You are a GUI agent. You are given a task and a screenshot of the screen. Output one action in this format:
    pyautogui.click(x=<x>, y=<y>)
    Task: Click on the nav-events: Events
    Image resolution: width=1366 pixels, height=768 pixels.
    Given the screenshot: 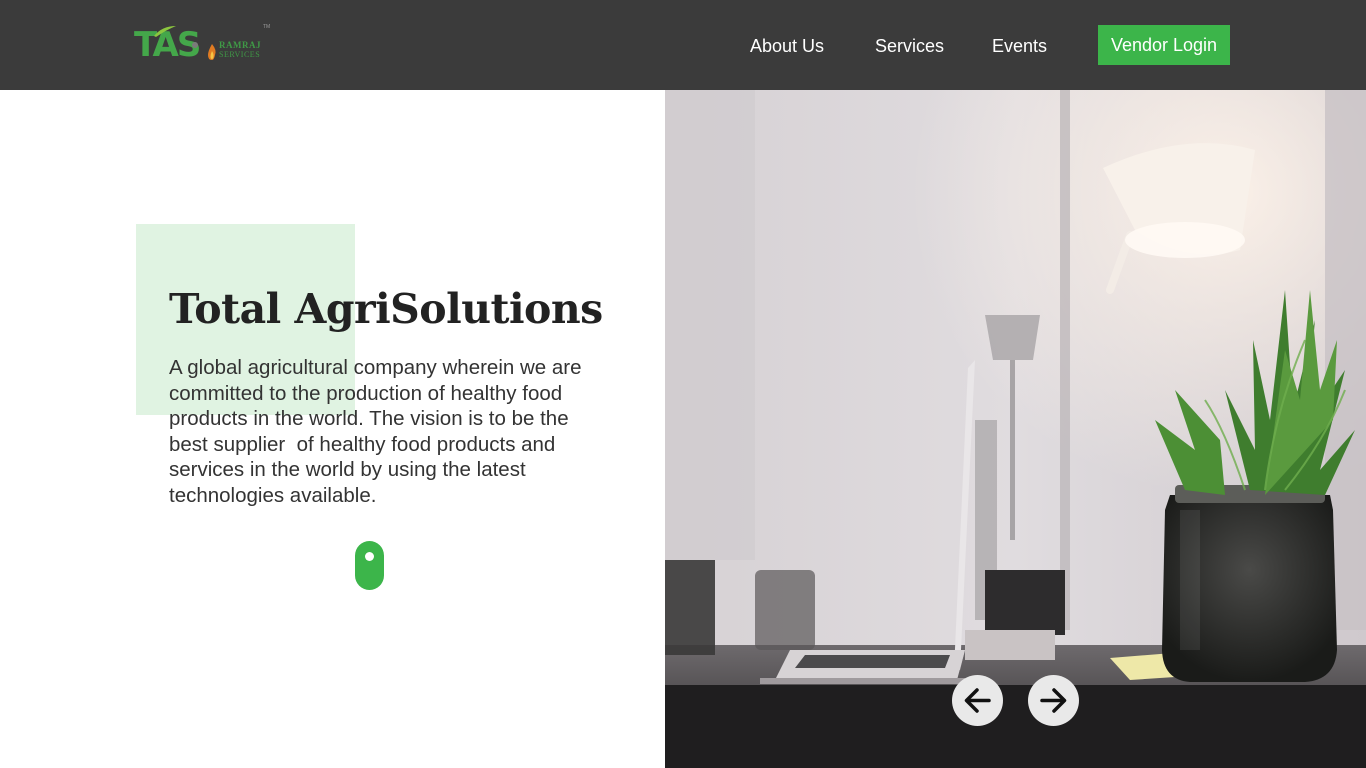 What is the action you would take?
    pyautogui.click(x=1019, y=46)
    